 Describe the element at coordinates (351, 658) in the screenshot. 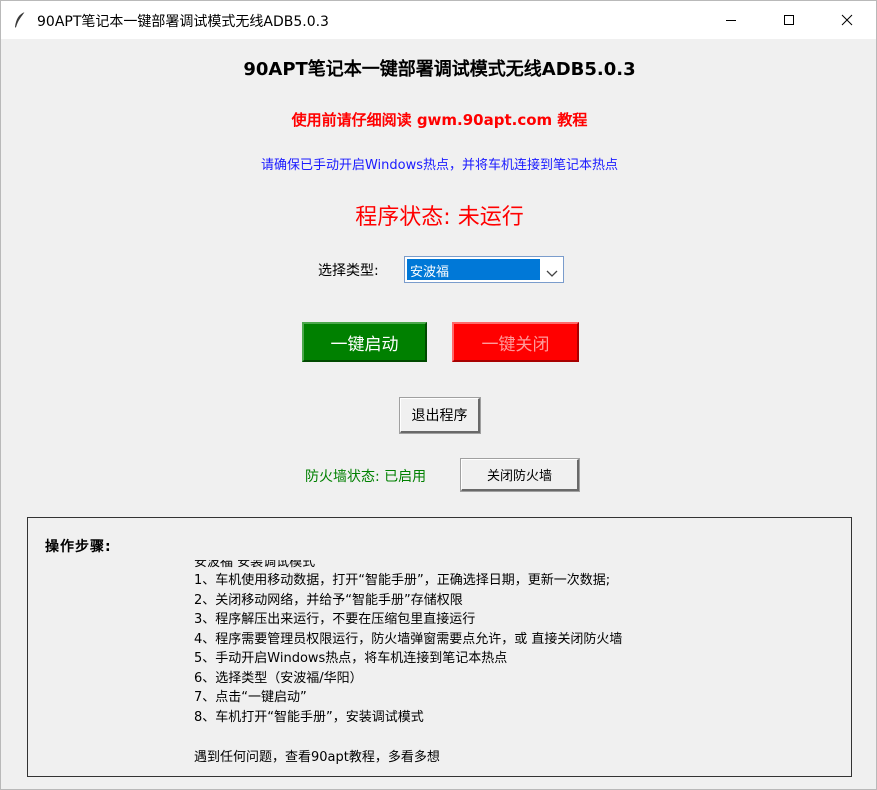

I see `step-item: 5、手动开启Windows热点，将车机连接到笔记本热点` at that location.